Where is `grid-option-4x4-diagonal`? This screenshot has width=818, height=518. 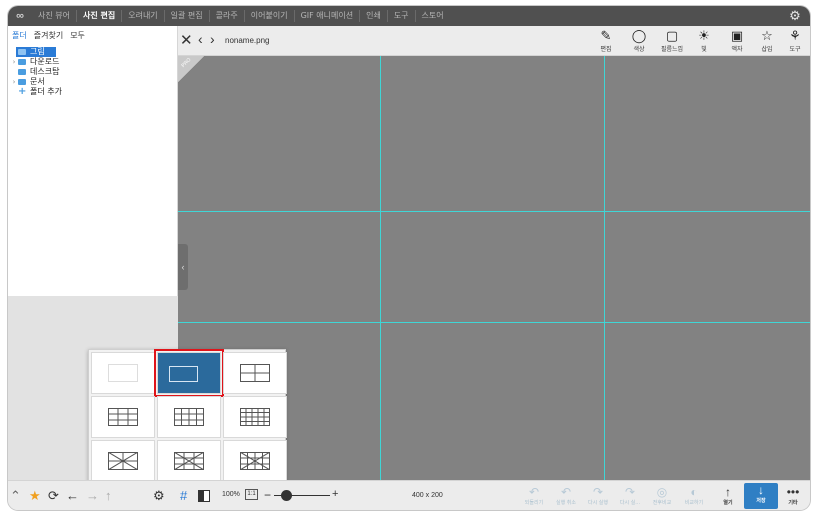 grid-option-4x4-diagonal is located at coordinates (255, 461).